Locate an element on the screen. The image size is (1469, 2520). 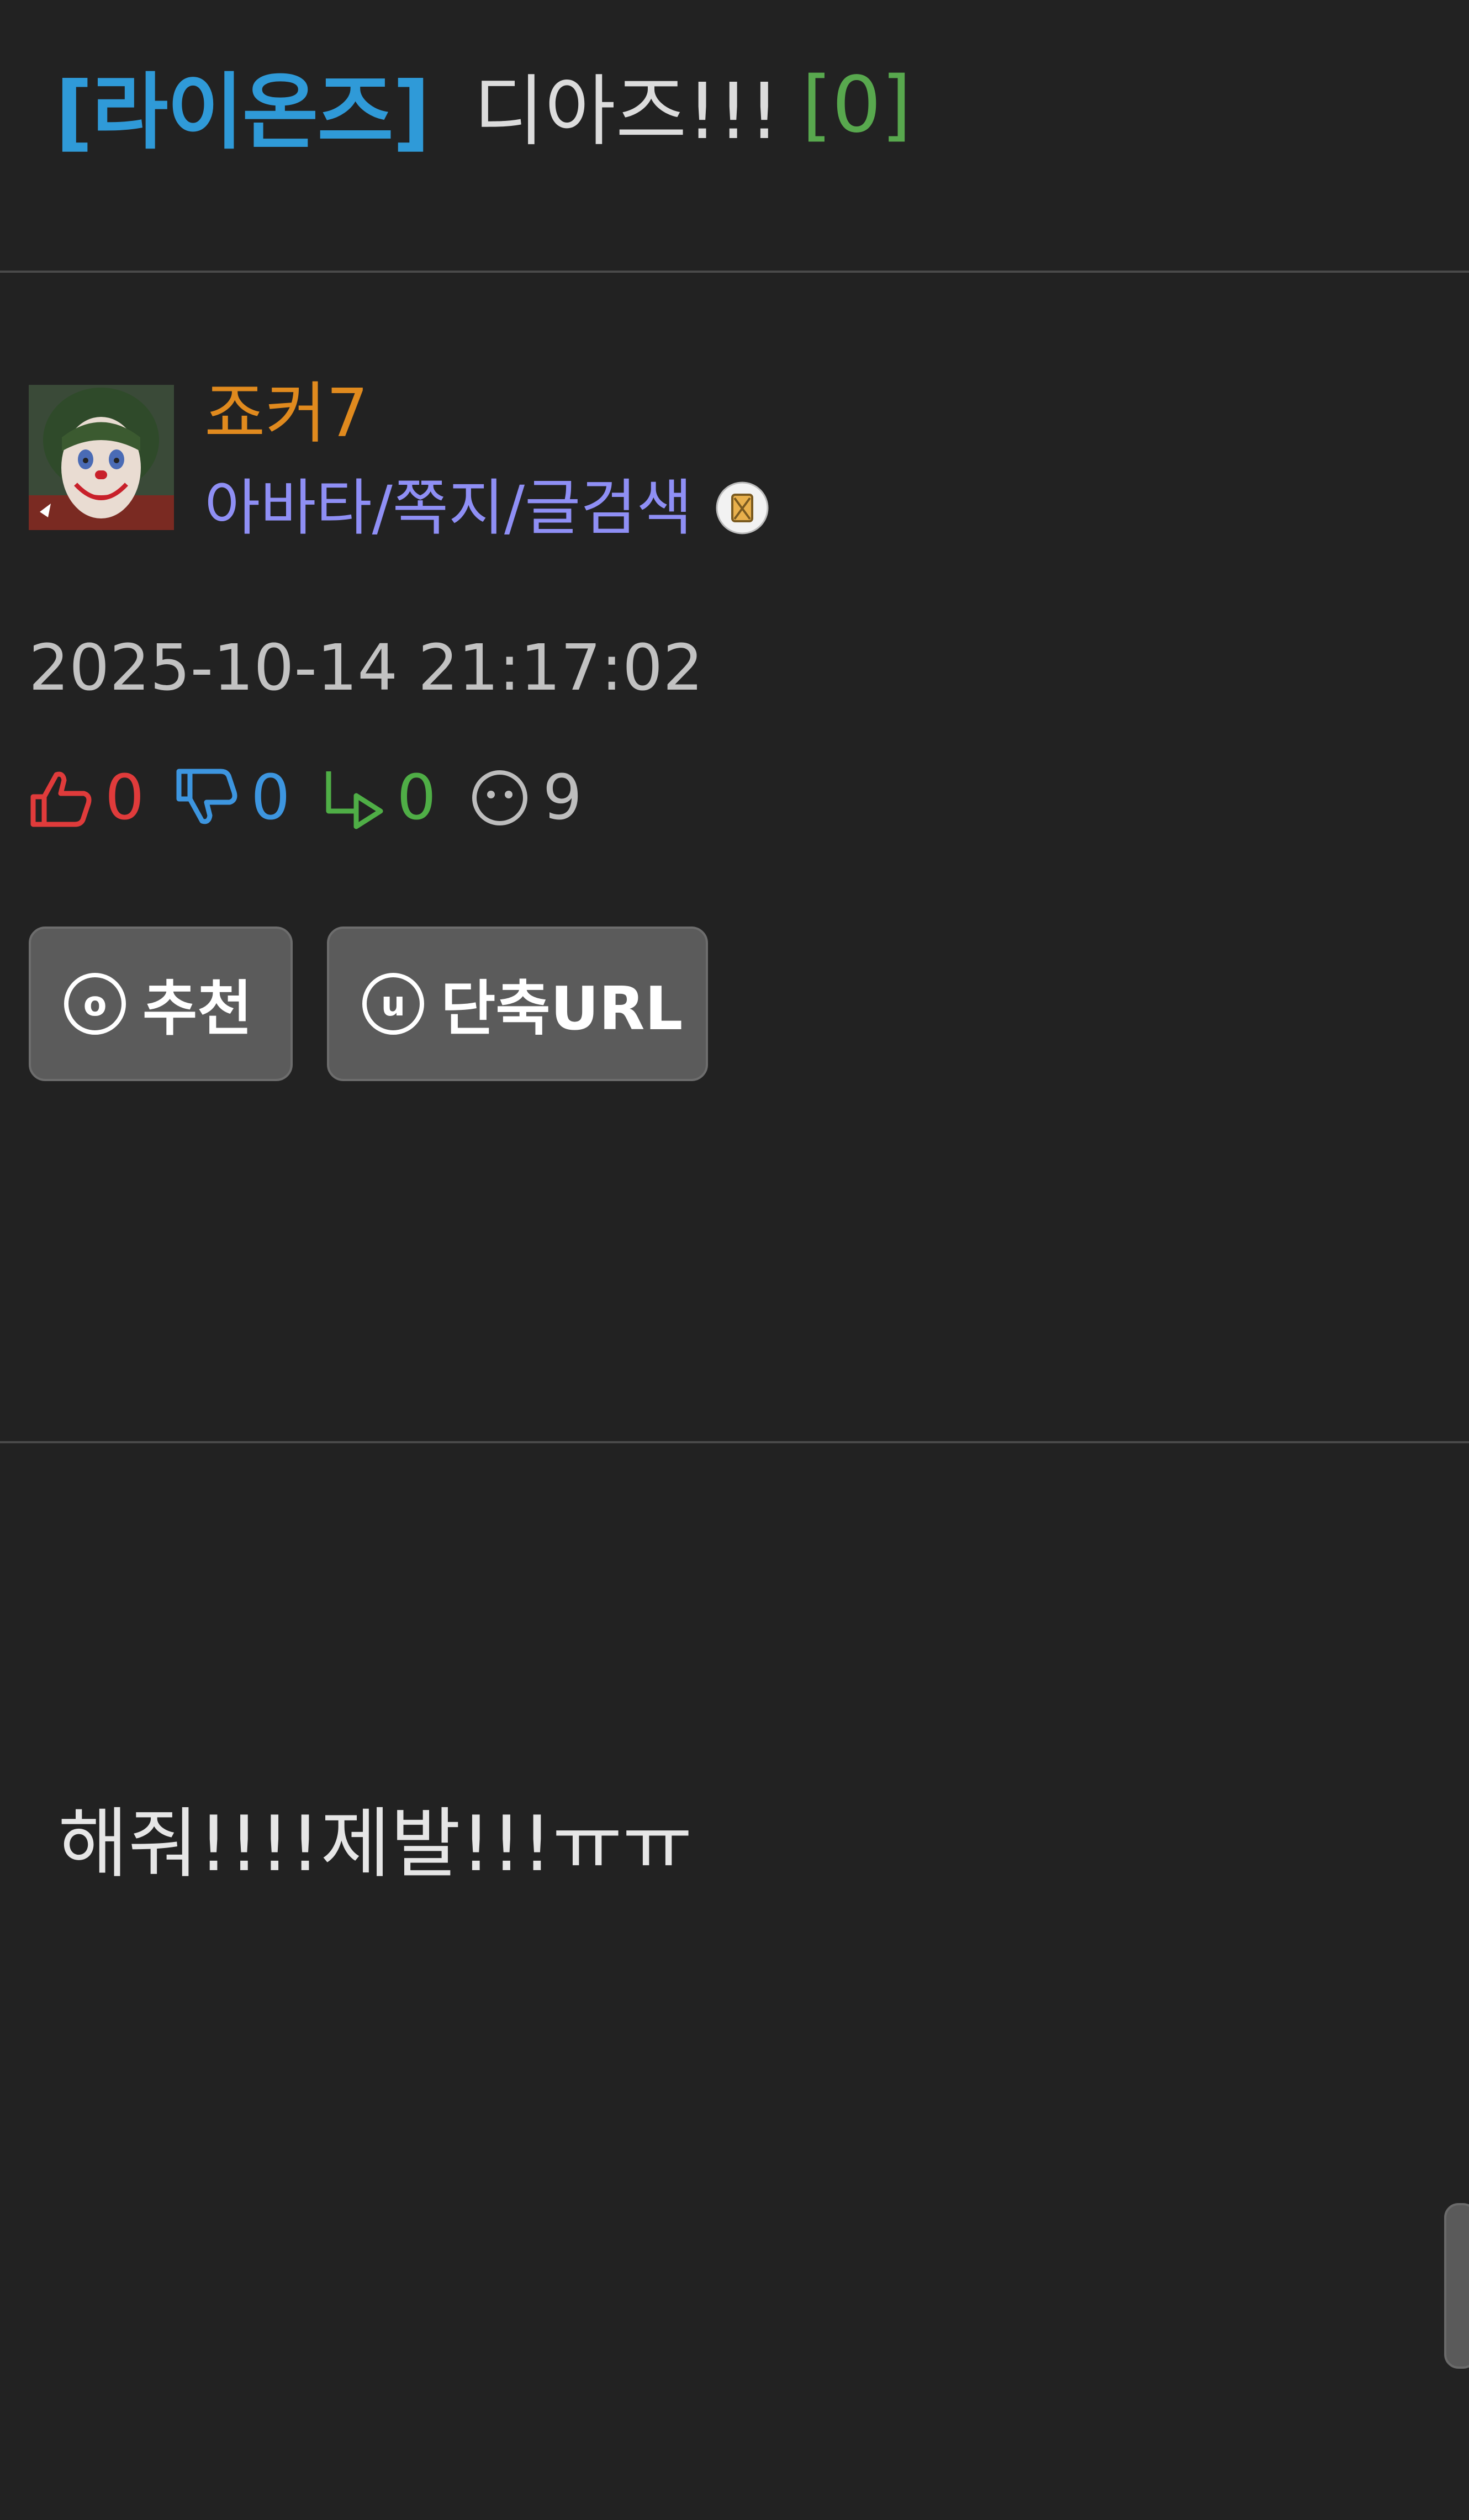
upvote-count: 0 is located at coordinates (125, 798).